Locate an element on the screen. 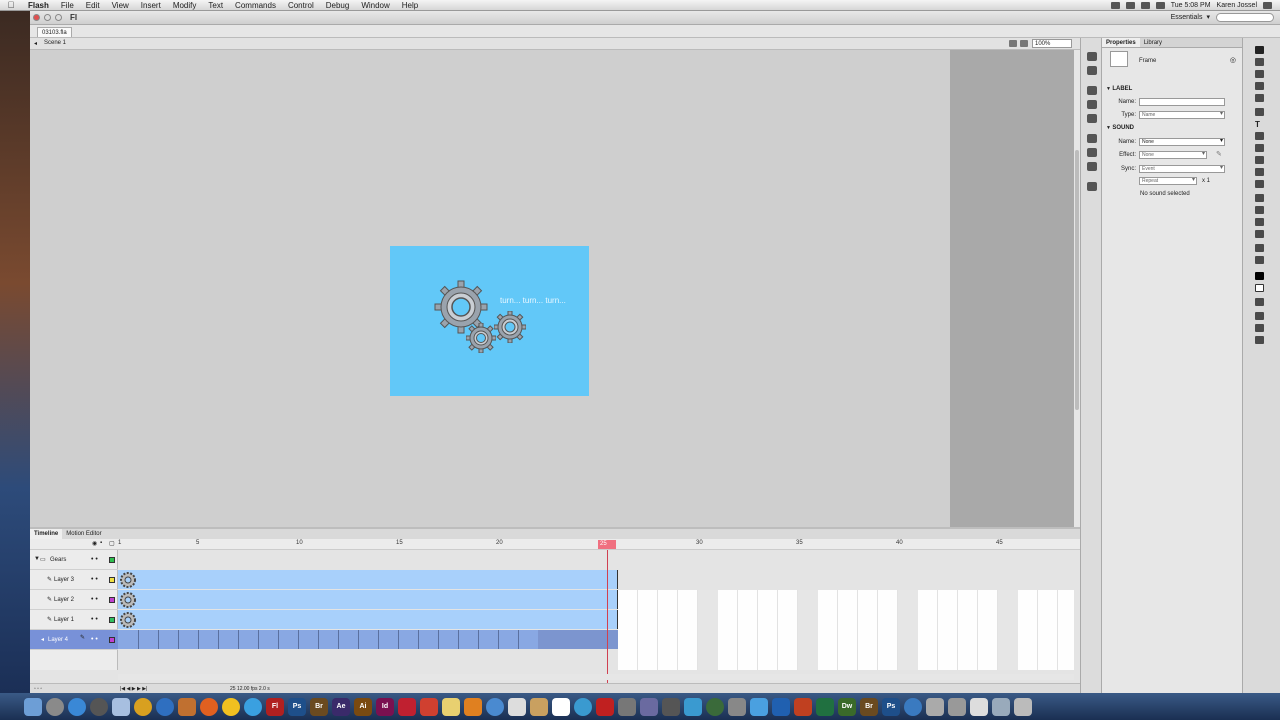 This screenshot has height=720, width=1280. document-tab: 03103.fla is located at coordinates (54, 32).